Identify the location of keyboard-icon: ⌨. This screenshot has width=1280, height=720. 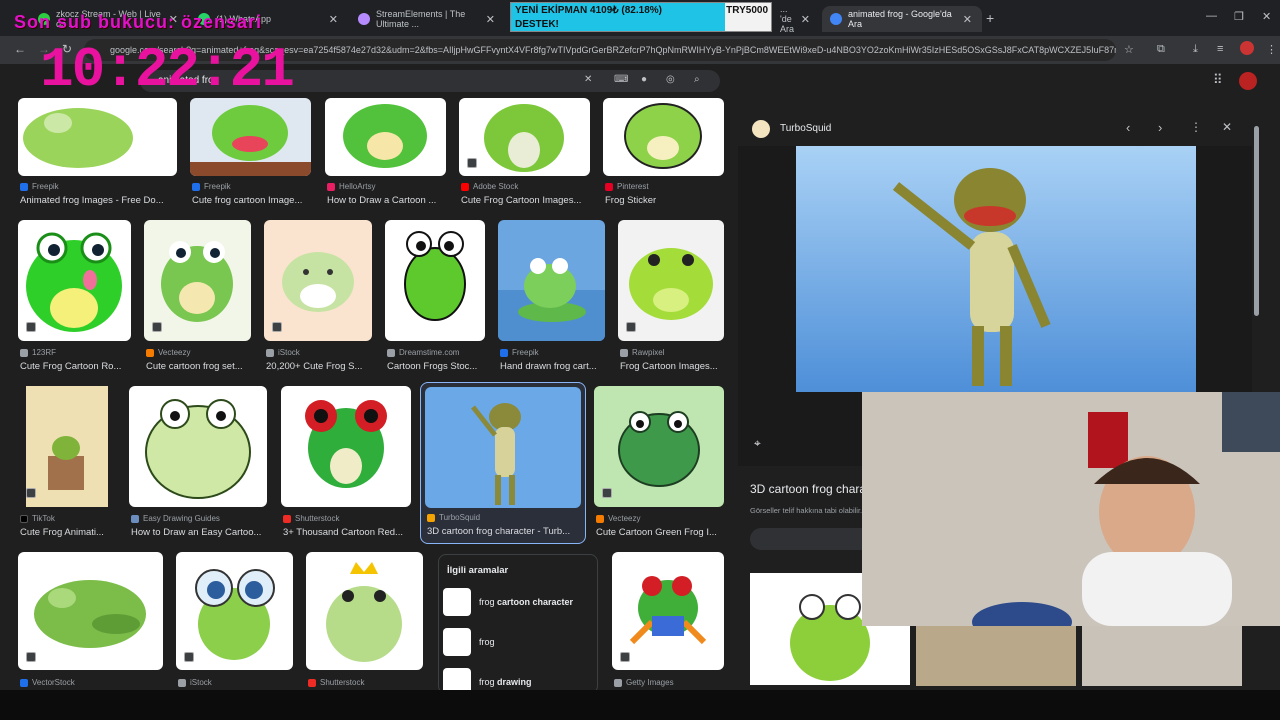
(621, 79).